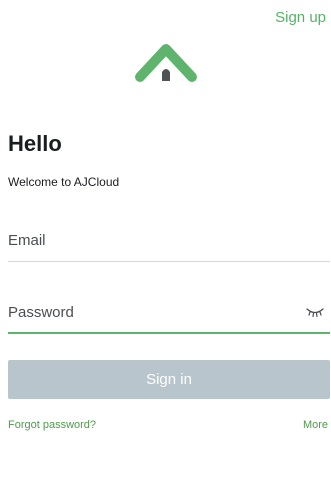  I want to click on signup-link: Sign up, so click(300, 17).